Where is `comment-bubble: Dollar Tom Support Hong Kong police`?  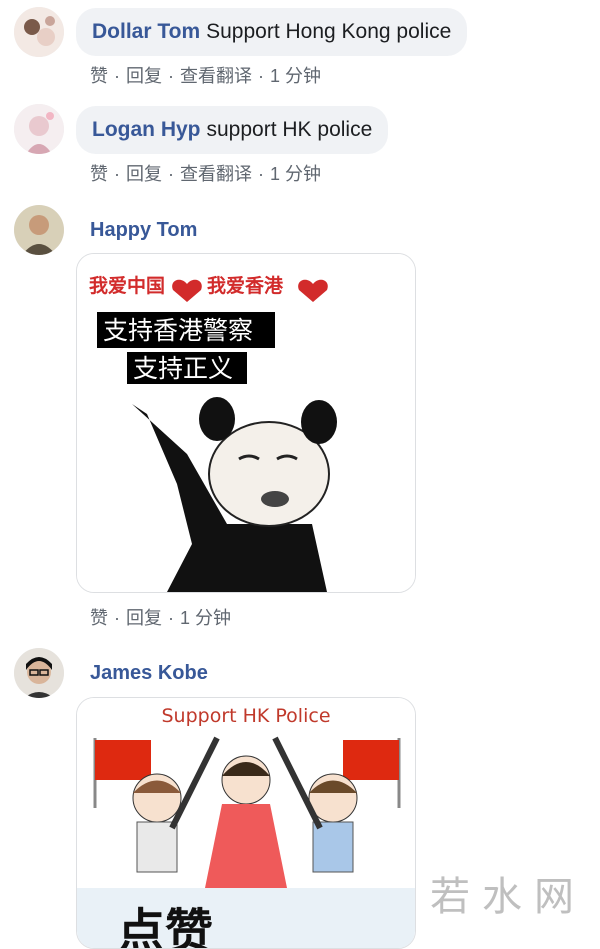
comment-bubble: Dollar Tom Support Hong Kong police is located at coordinates (272, 32).